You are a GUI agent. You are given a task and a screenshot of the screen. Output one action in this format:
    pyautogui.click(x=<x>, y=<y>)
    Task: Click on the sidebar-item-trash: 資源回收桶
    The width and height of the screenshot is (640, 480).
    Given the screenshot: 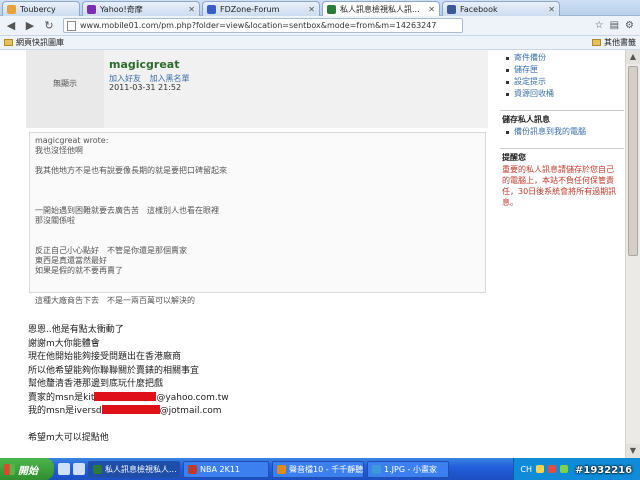 What is the action you would take?
    pyautogui.click(x=562, y=94)
    